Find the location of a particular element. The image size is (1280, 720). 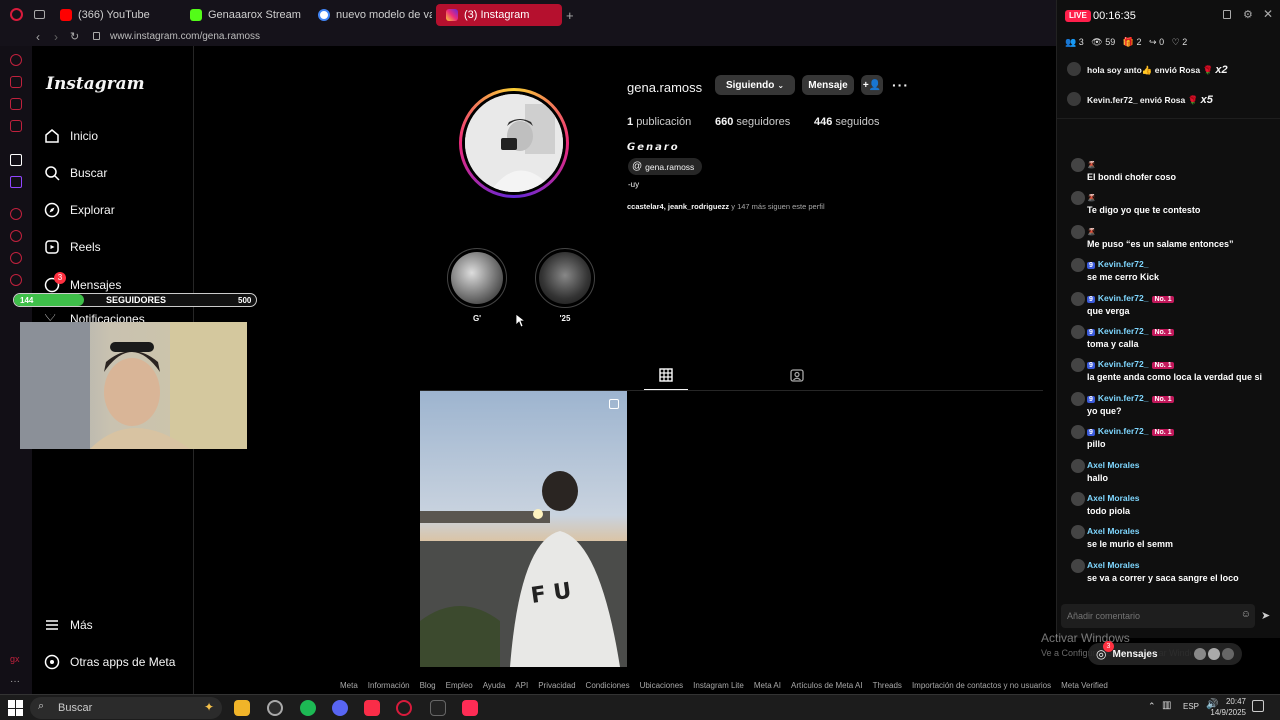

more-icon: ··· is located at coordinates (16, 682).